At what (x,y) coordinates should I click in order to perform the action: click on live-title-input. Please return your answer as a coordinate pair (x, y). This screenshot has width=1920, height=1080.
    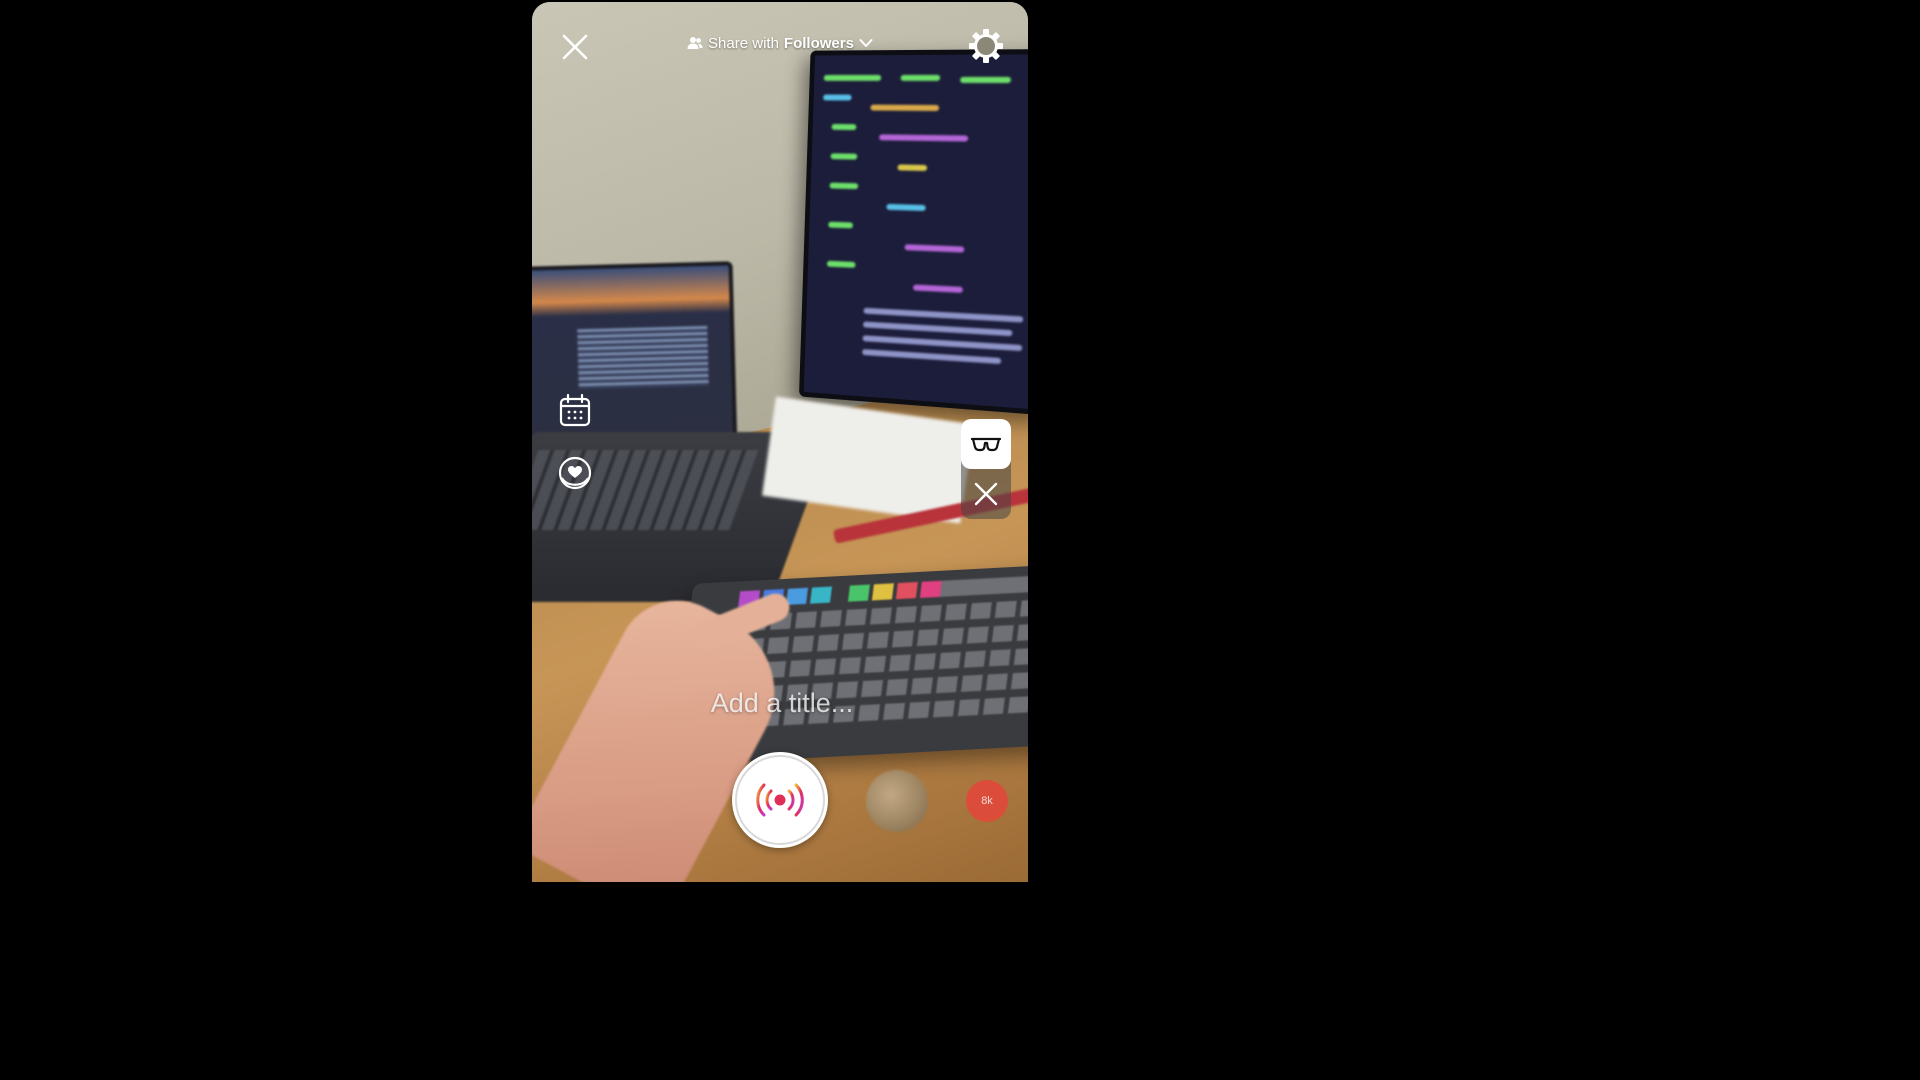
    Looking at the image, I should click on (782, 703).